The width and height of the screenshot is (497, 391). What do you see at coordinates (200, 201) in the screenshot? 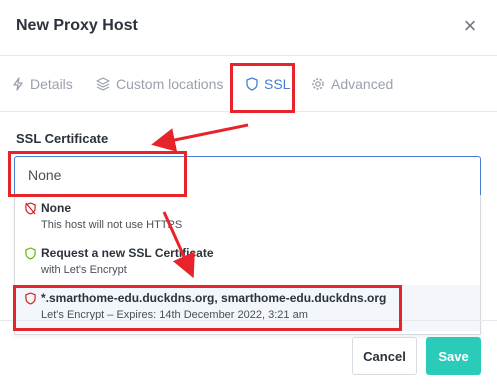
I see `annotation-arrows` at bounding box center [200, 201].